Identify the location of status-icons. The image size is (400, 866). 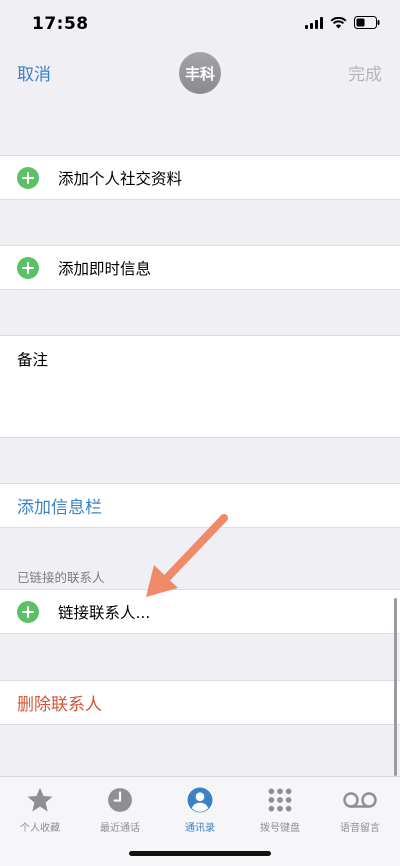
(342, 22).